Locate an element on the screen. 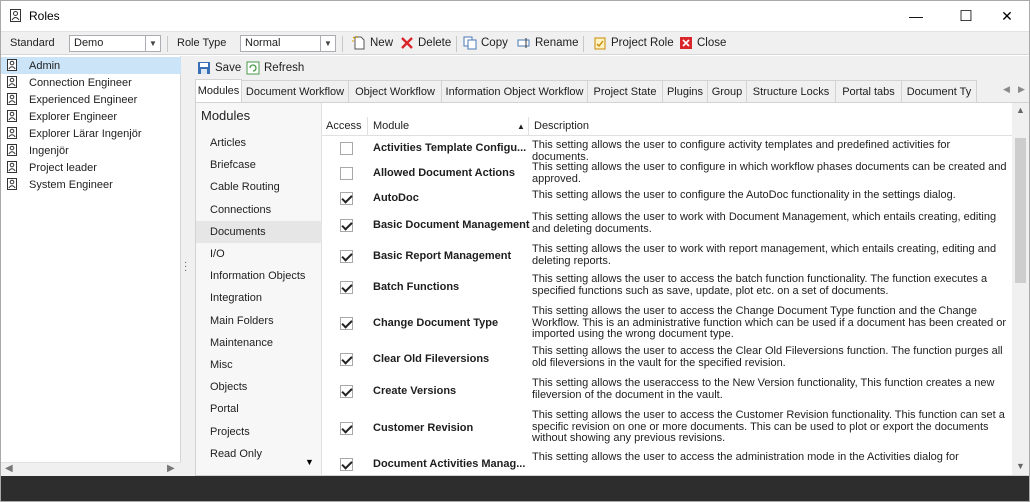  tab-information-object-workflow: Information Object Workflow is located at coordinates (514, 91).